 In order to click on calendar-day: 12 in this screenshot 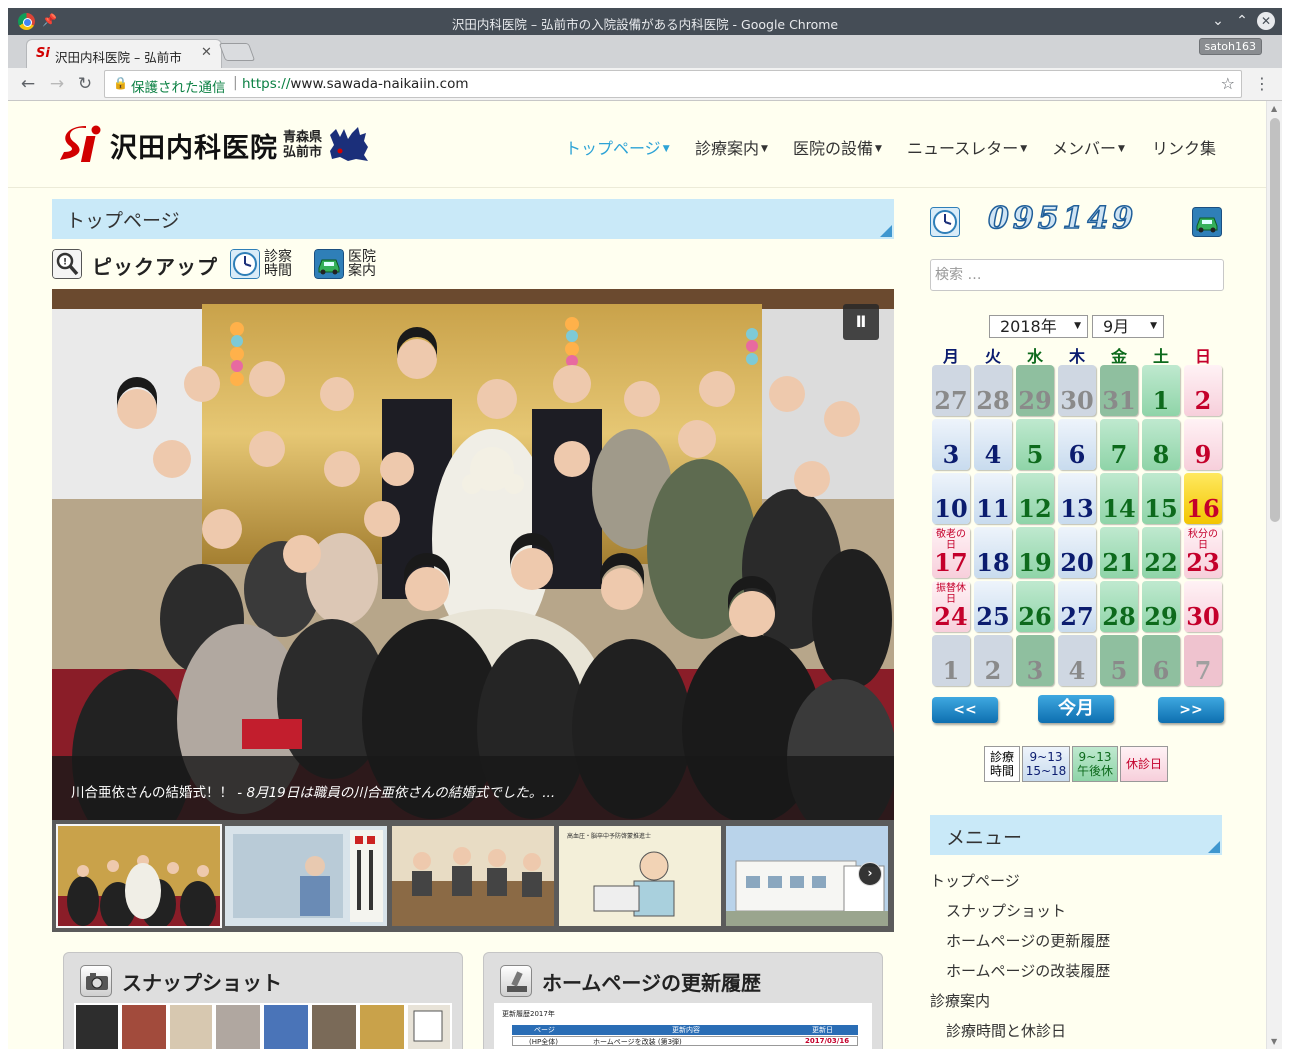, I will do `click(1035, 498)`.